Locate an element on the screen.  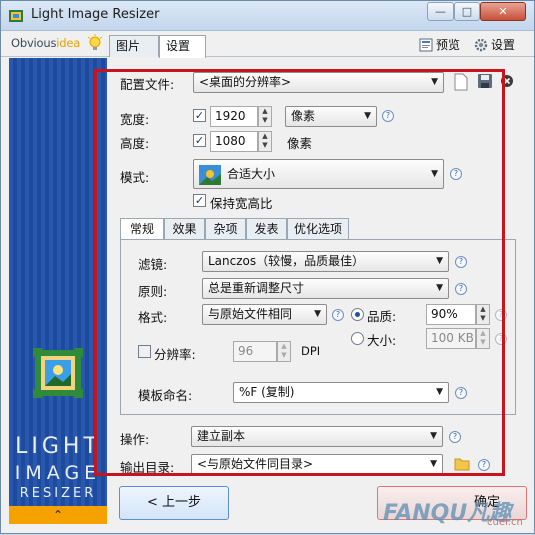
preview-button: 预览 is located at coordinates (439, 44).